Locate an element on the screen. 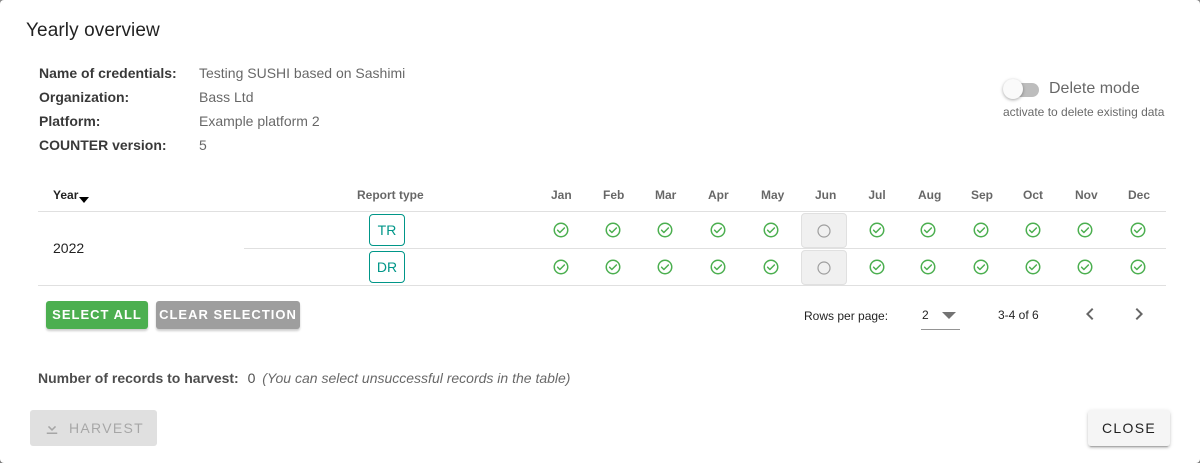 This screenshot has height=463, width=1200. pagination-range: 3-4 of 6 is located at coordinates (1018, 315).